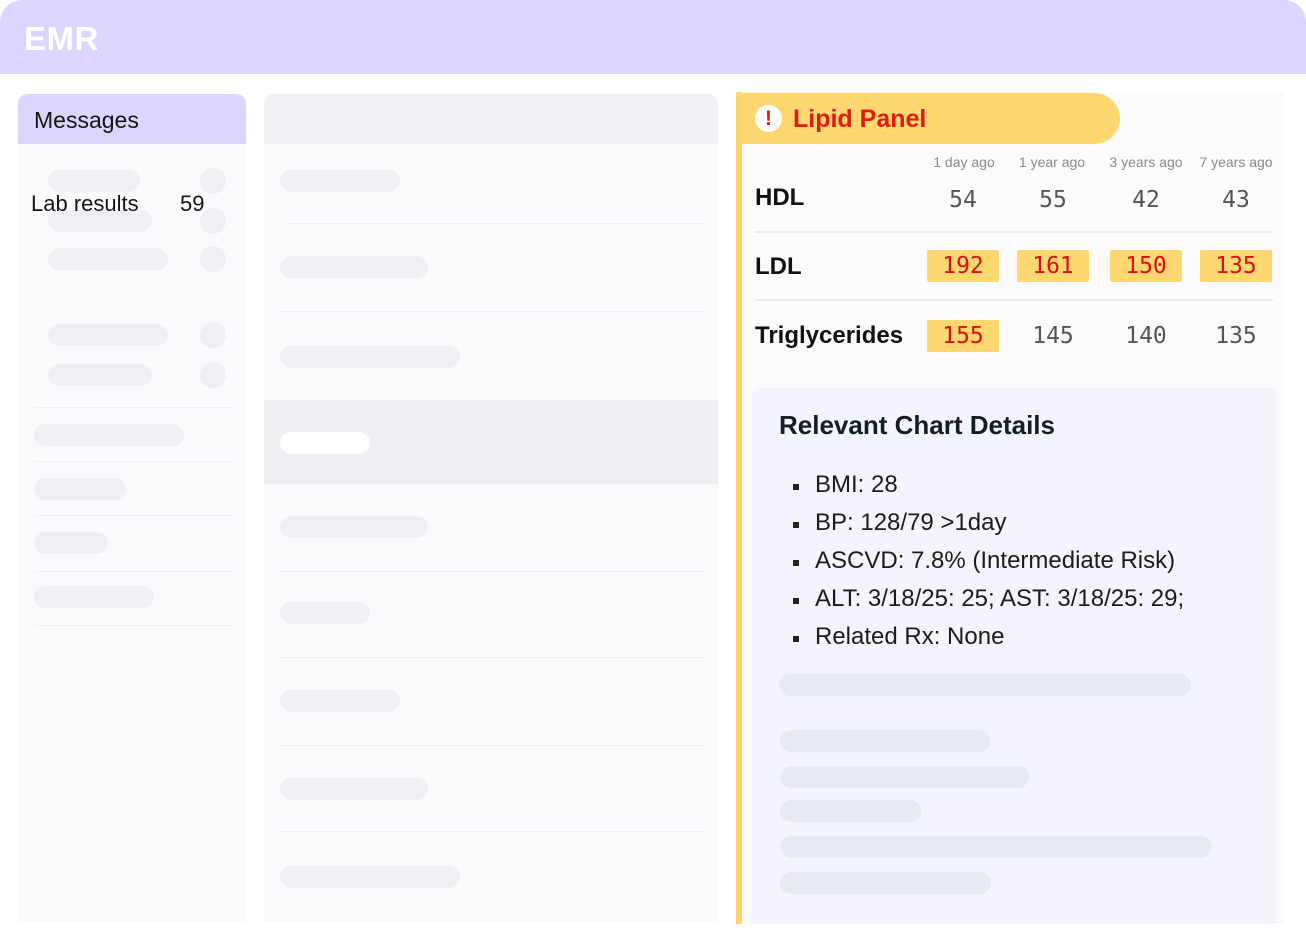 The width and height of the screenshot is (1306, 942). Describe the element at coordinates (1146, 200) in the screenshot. I see `hdl-value: 42` at that location.